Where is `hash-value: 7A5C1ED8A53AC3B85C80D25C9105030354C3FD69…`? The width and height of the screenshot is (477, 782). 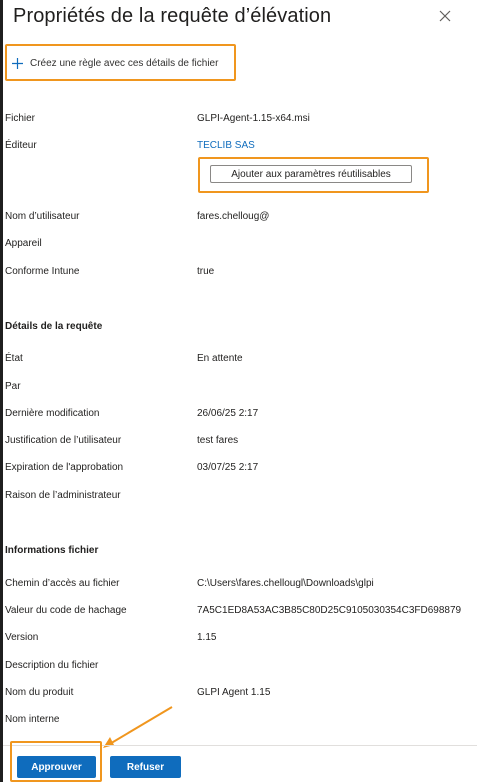
hash-value: 7A5C1ED8A53AC3B85C80D25C9105030354C3FD69… is located at coordinates (329, 610).